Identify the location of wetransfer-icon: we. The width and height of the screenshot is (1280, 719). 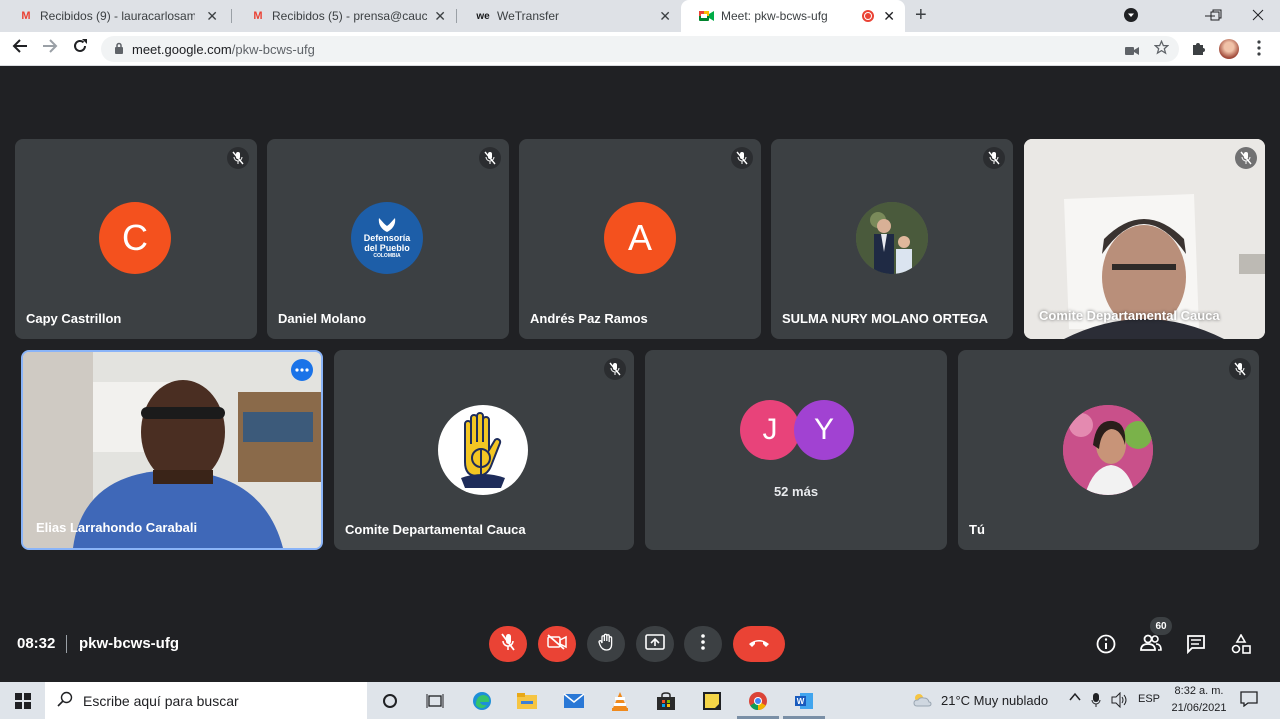
(483, 16).